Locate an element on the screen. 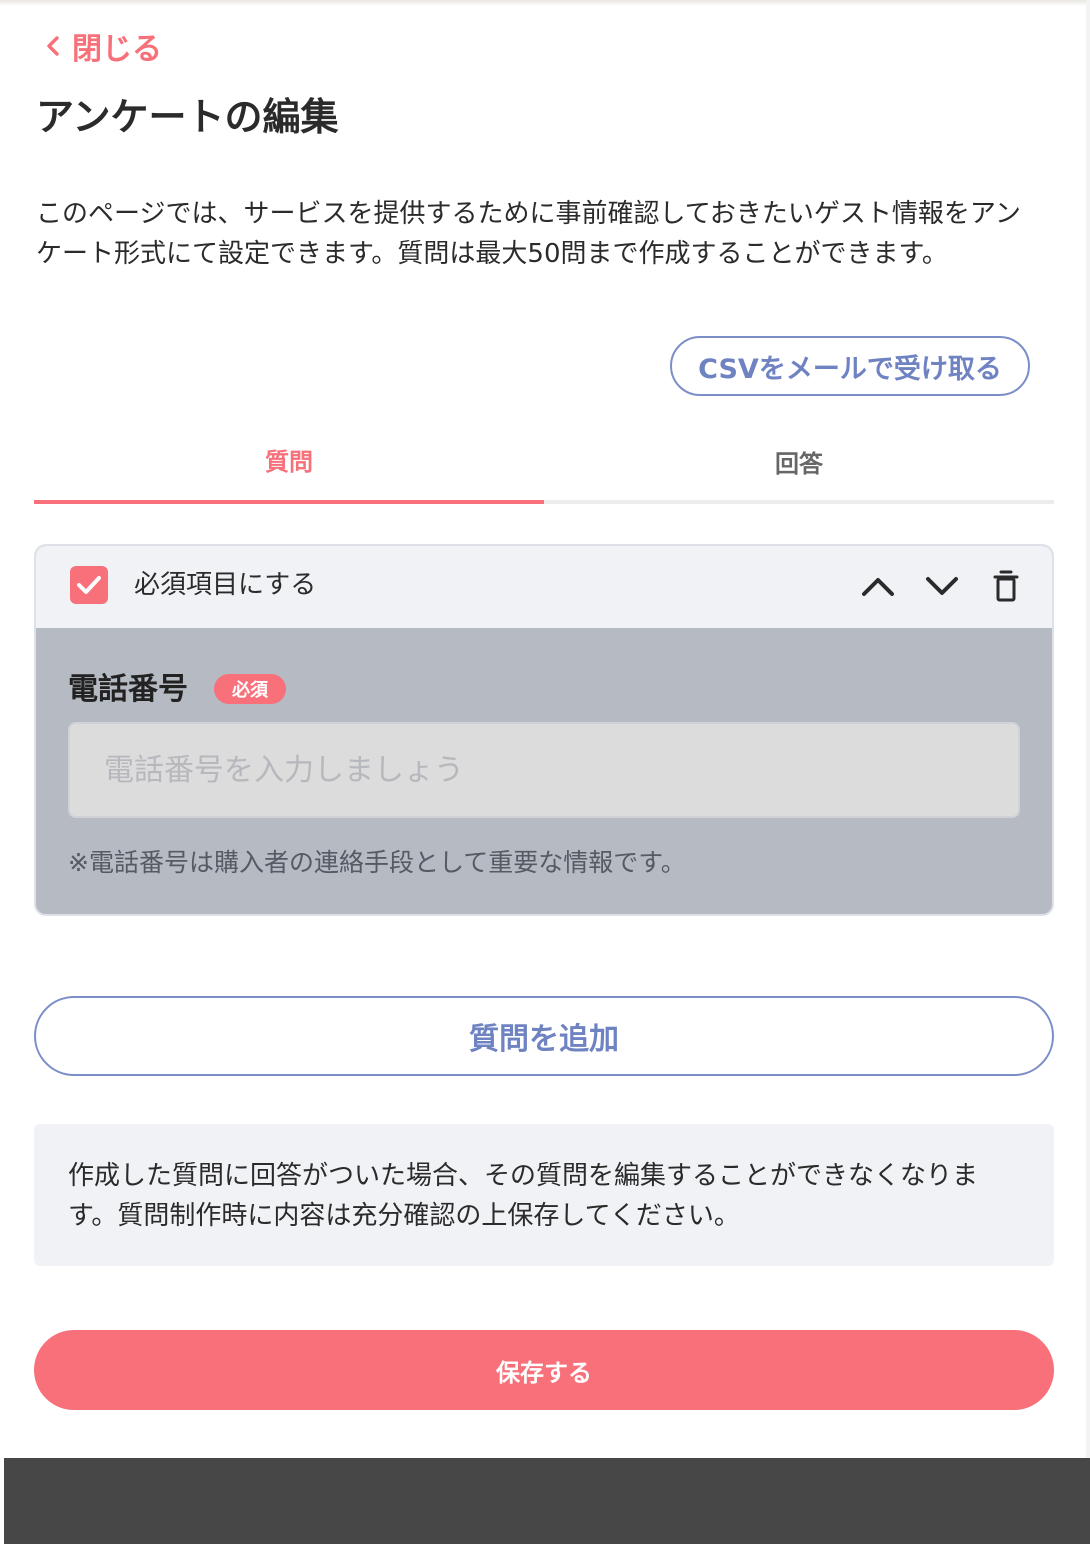 The image size is (1090, 1544). chevron-up-icon is located at coordinates (878, 587).